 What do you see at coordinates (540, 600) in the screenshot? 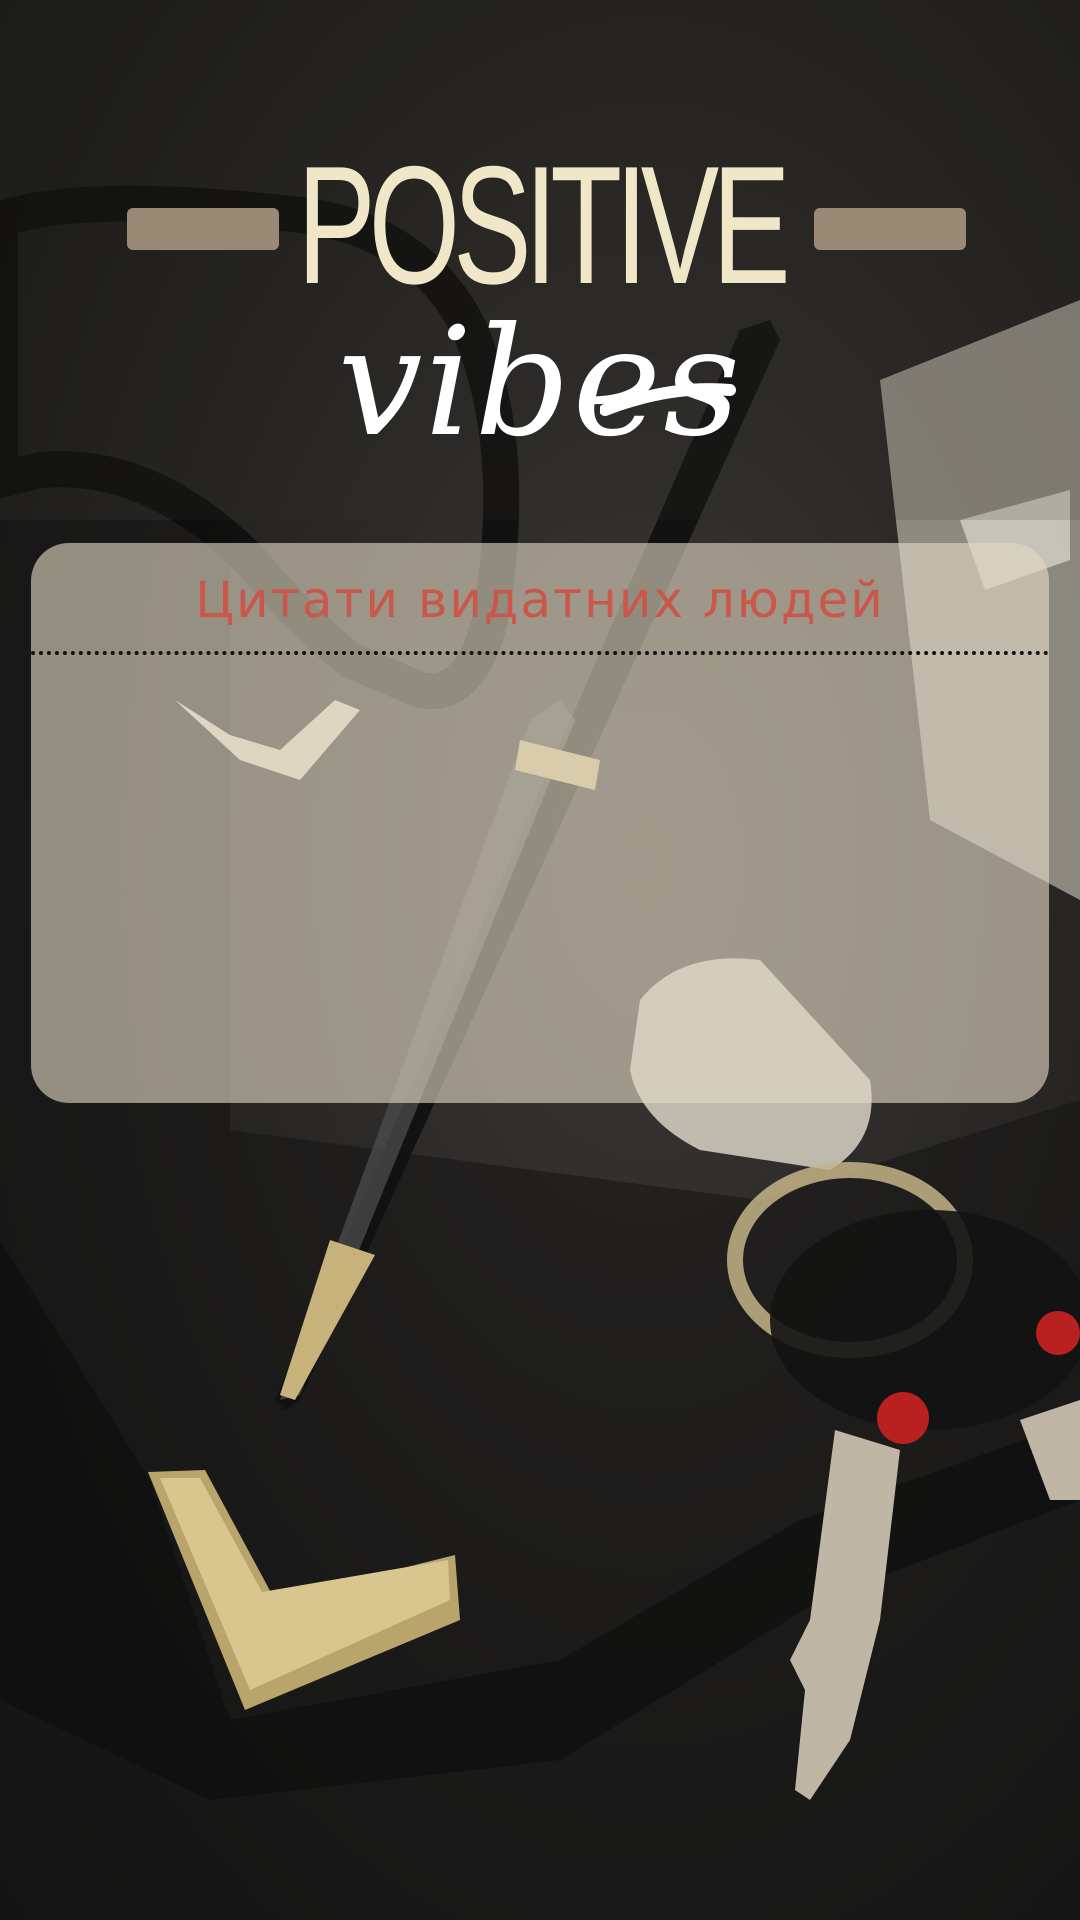
I see `card-title: Цитати видатних людей` at bounding box center [540, 600].